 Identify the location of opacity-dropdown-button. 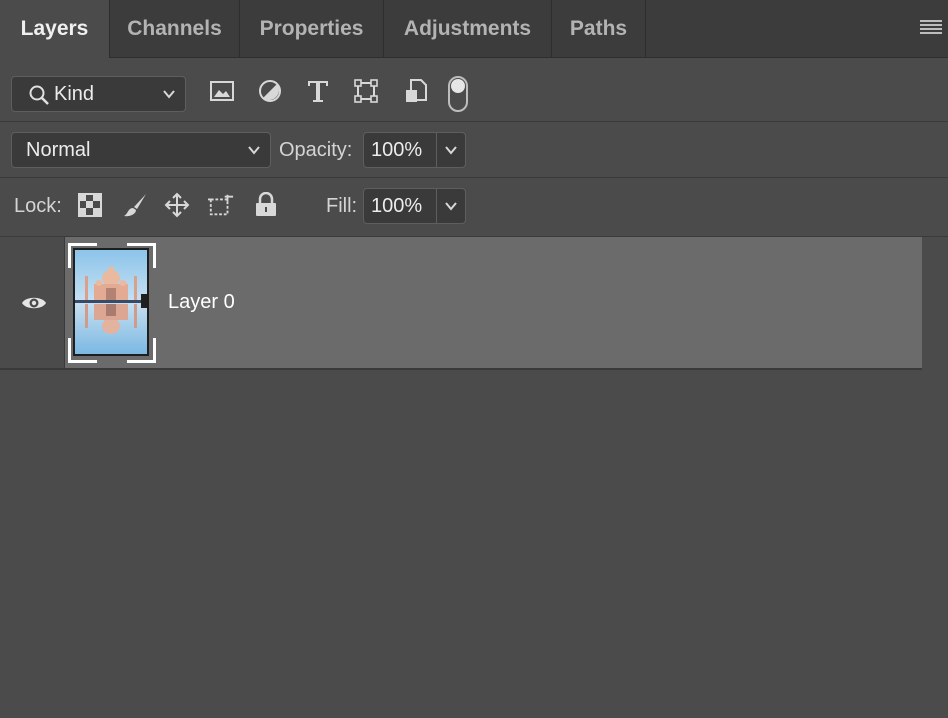
(451, 150).